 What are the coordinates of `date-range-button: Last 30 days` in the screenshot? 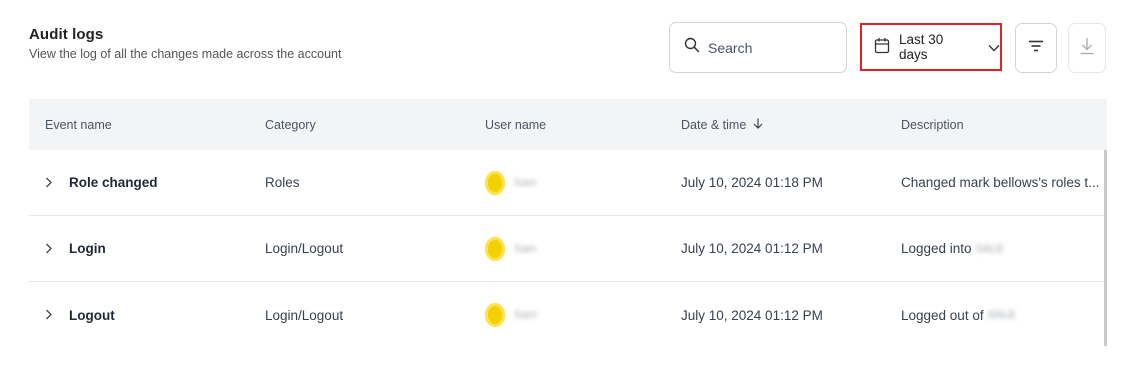 It's located at (931, 47).